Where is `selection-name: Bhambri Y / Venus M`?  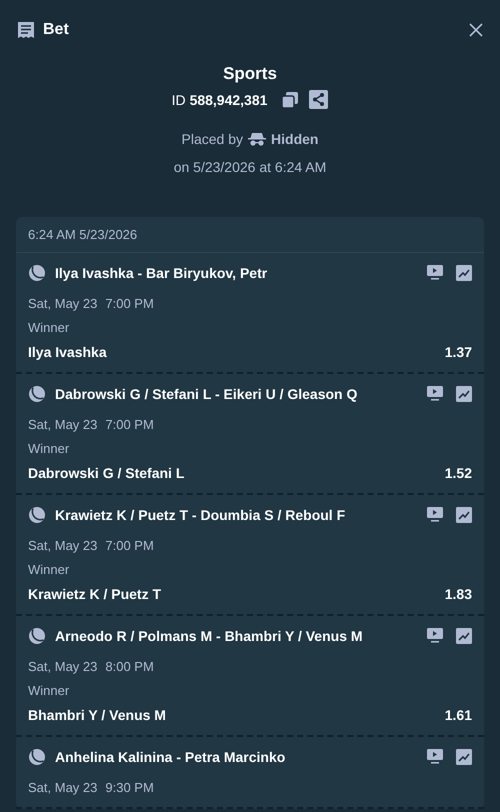 selection-name: Bhambri Y / Venus M is located at coordinates (97, 715).